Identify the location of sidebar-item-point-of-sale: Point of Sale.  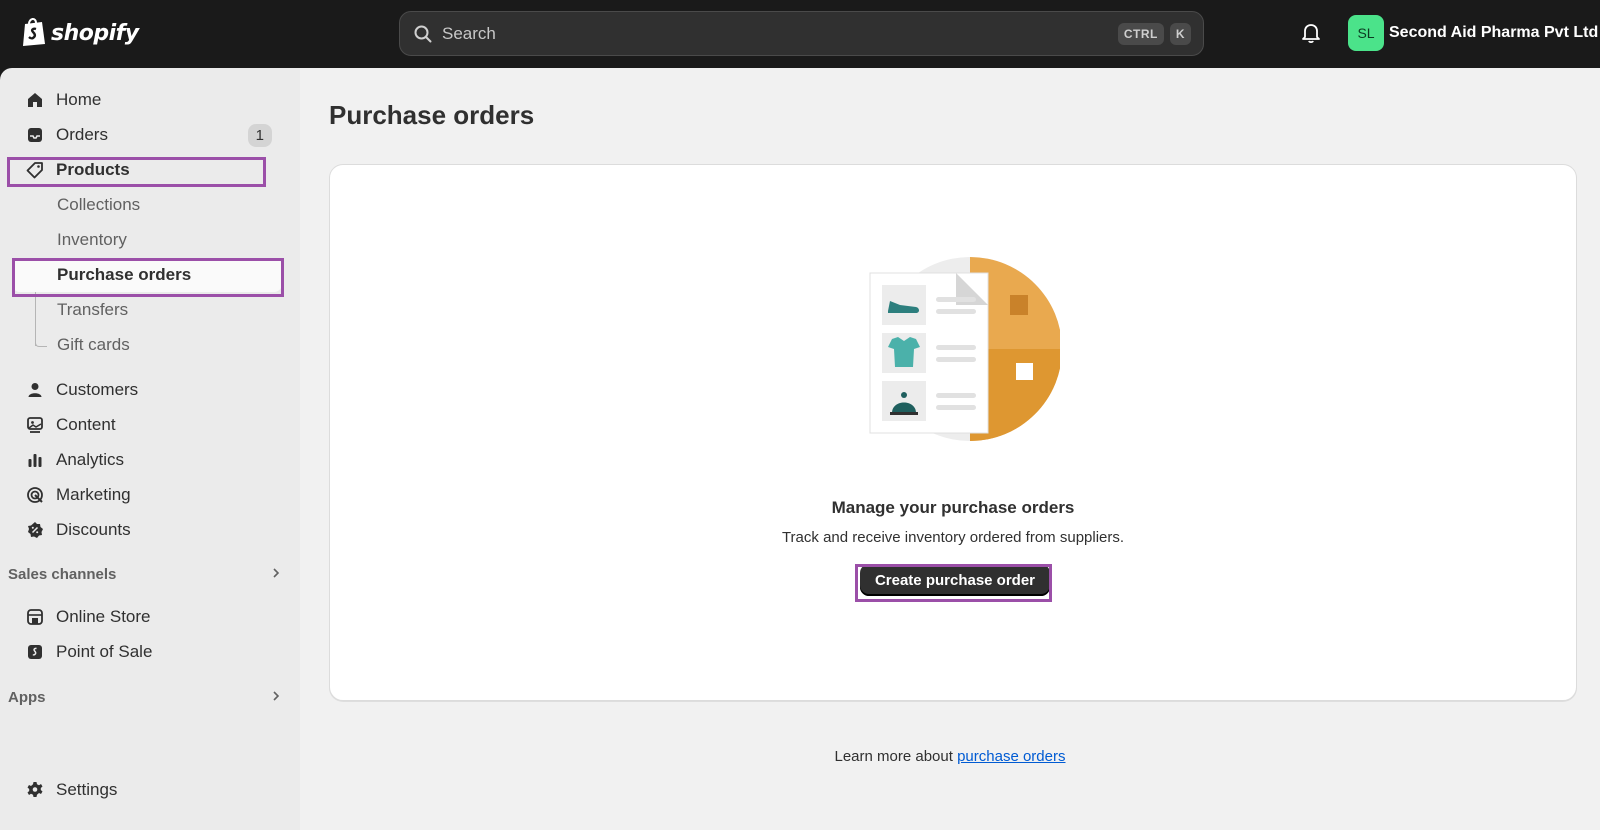
(147, 652).